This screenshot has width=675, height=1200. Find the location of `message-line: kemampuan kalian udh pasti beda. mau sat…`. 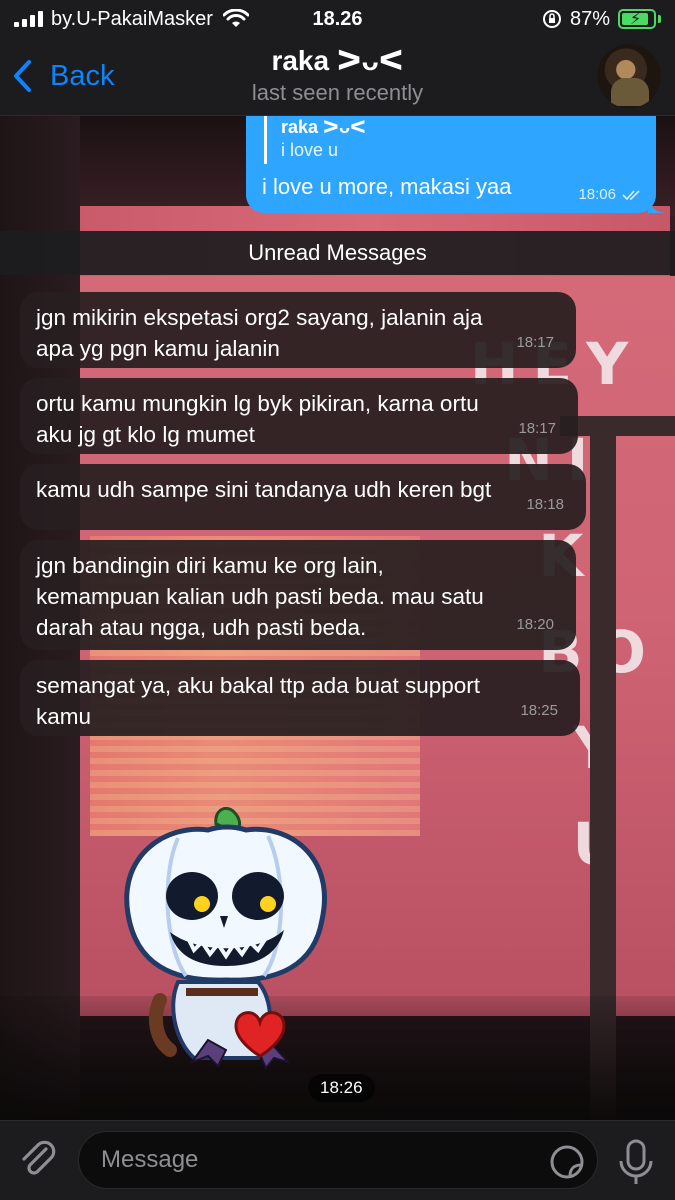

message-line: kemampuan kalian udh pasti beda. mau sat… is located at coordinates (260, 596).